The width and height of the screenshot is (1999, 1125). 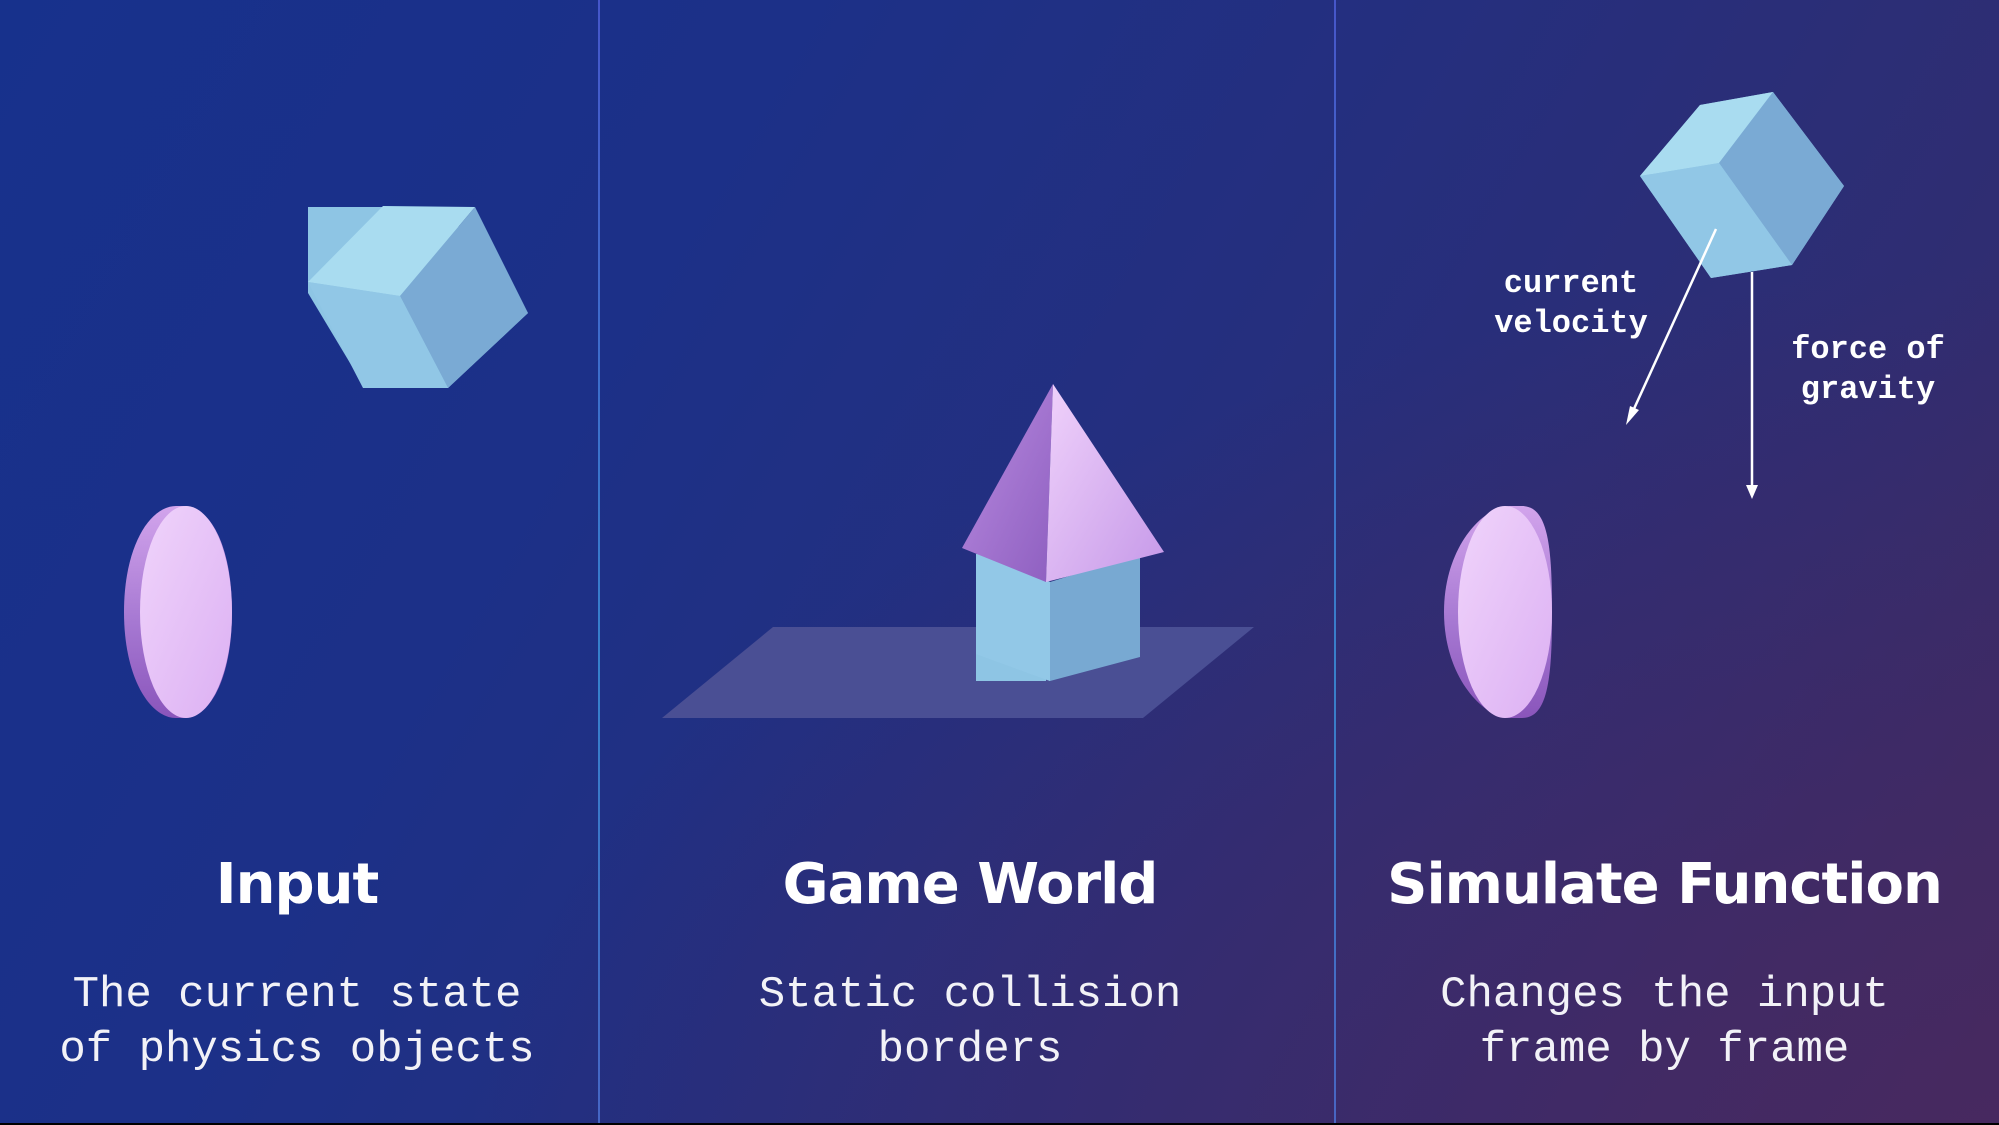 I want to click on ground-plane, so click(x=958, y=672).